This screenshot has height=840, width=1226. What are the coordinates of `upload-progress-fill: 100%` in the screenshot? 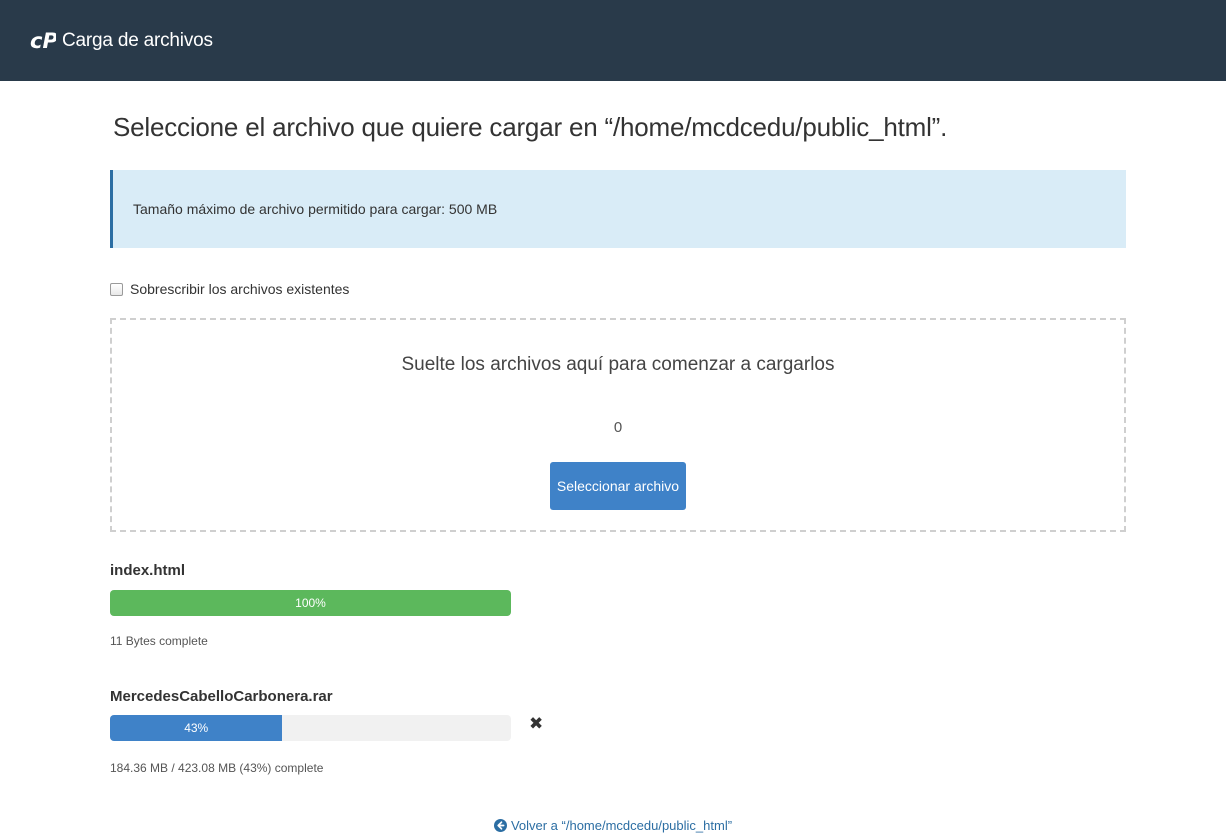 It's located at (310, 603).